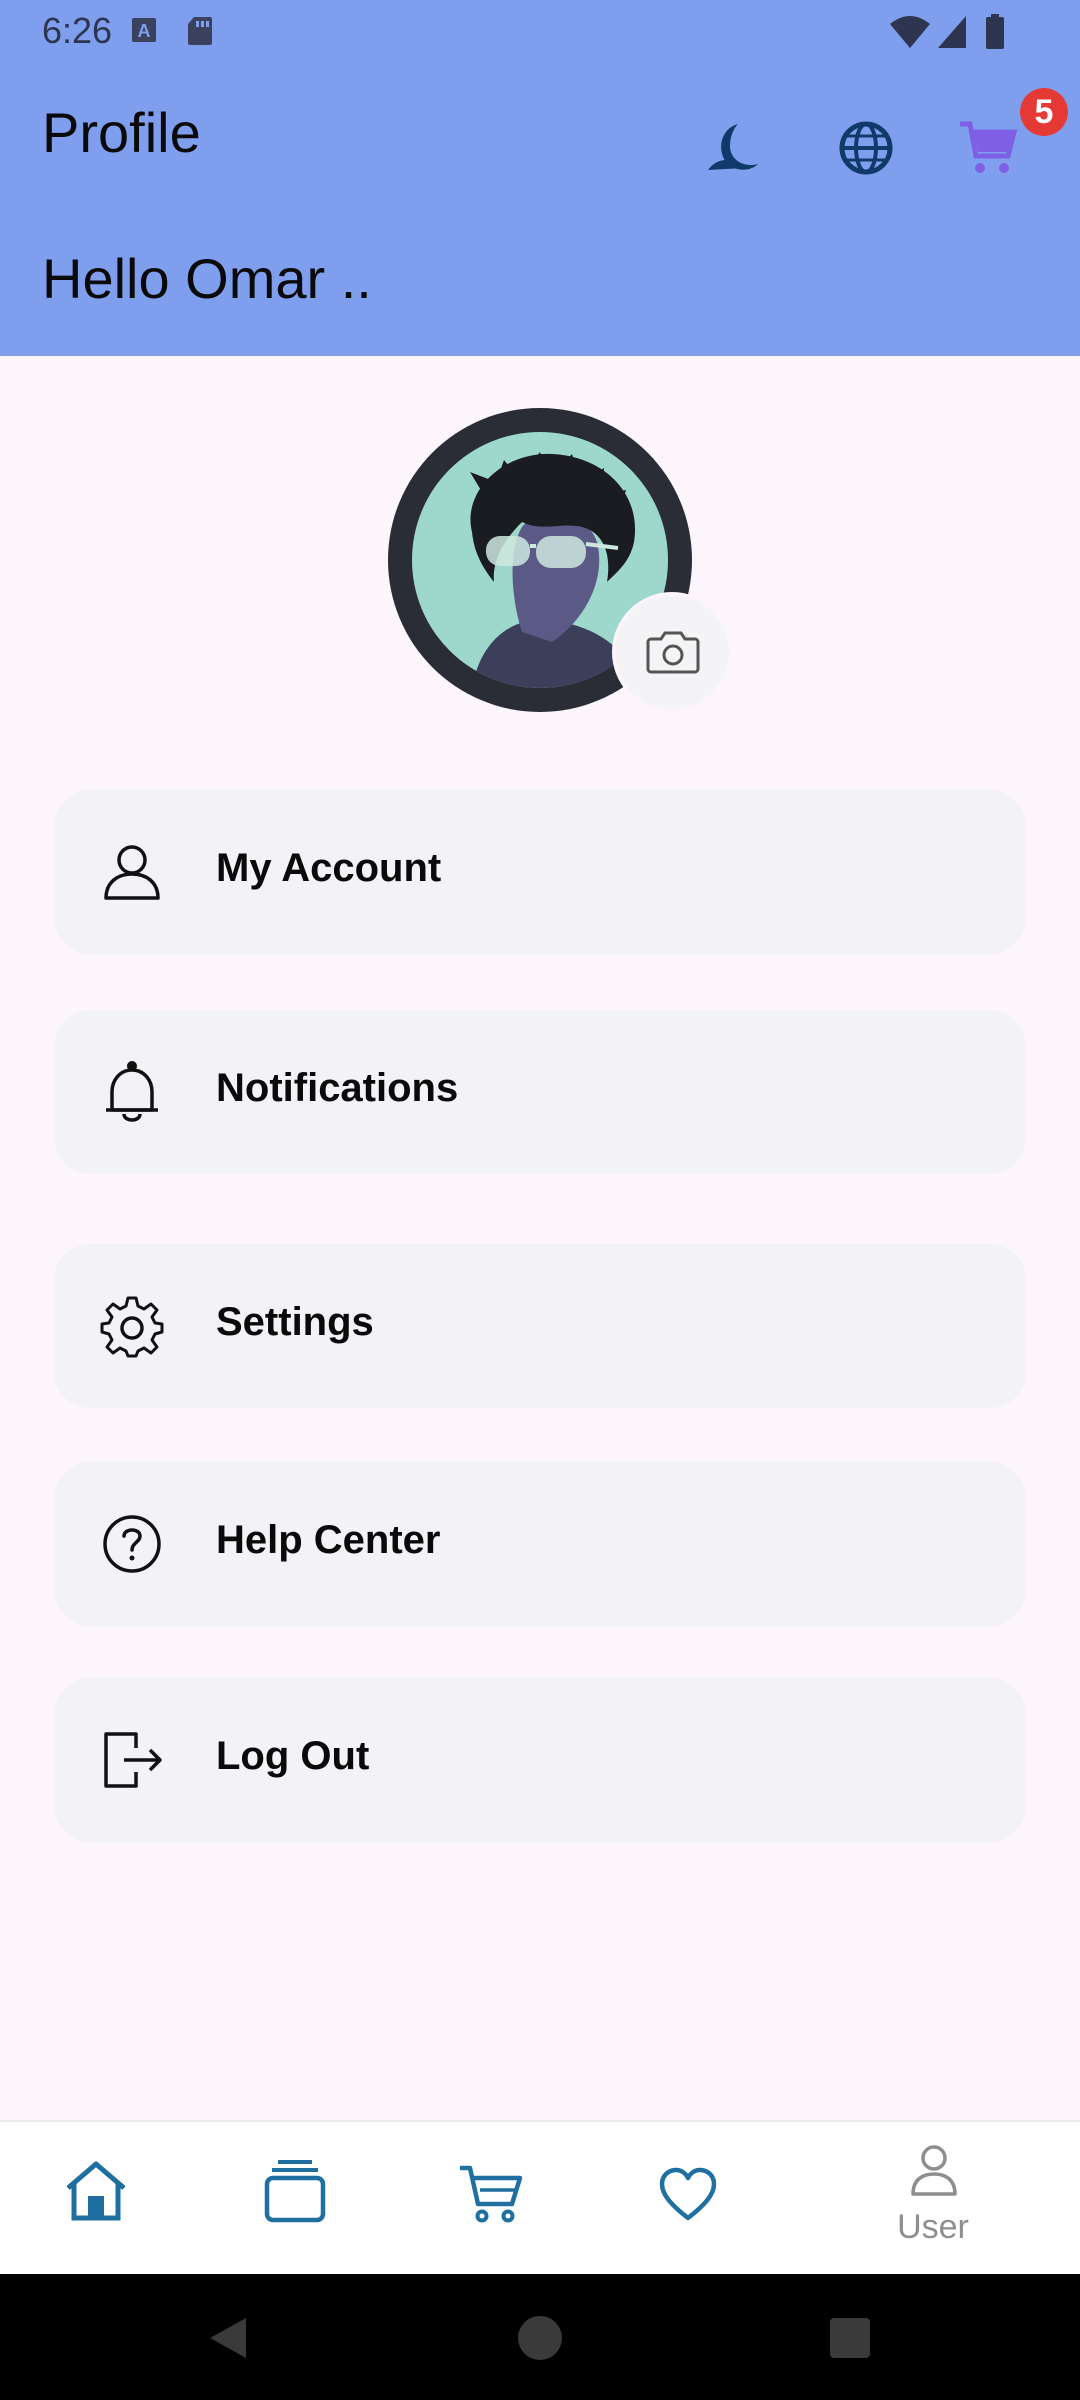 The image size is (1080, 2400). I want to click on wifi-icon, so click(910, 32).